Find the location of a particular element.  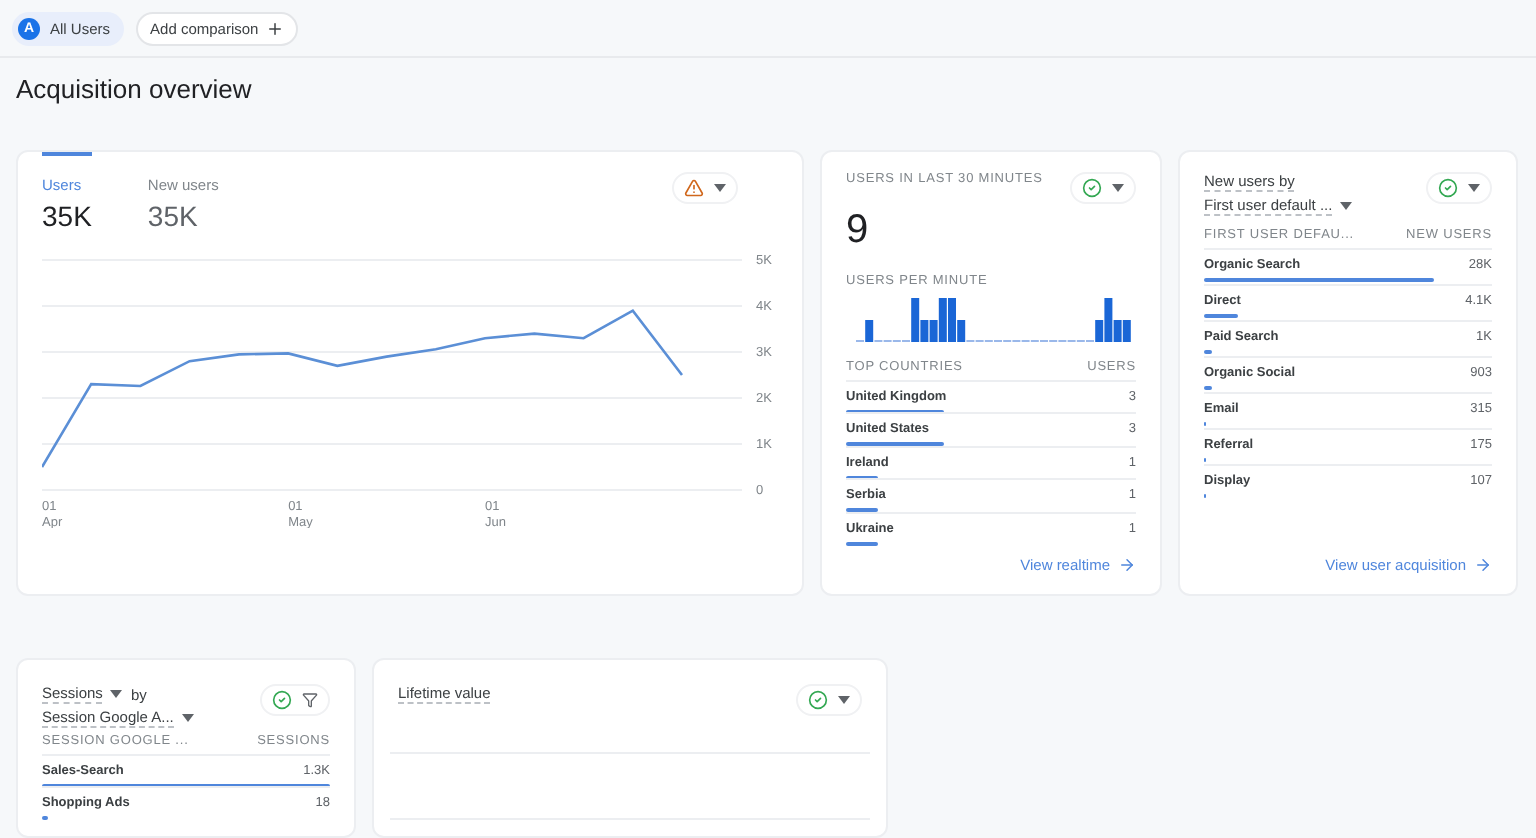

plus-icon is located at coordinates (275, 28).